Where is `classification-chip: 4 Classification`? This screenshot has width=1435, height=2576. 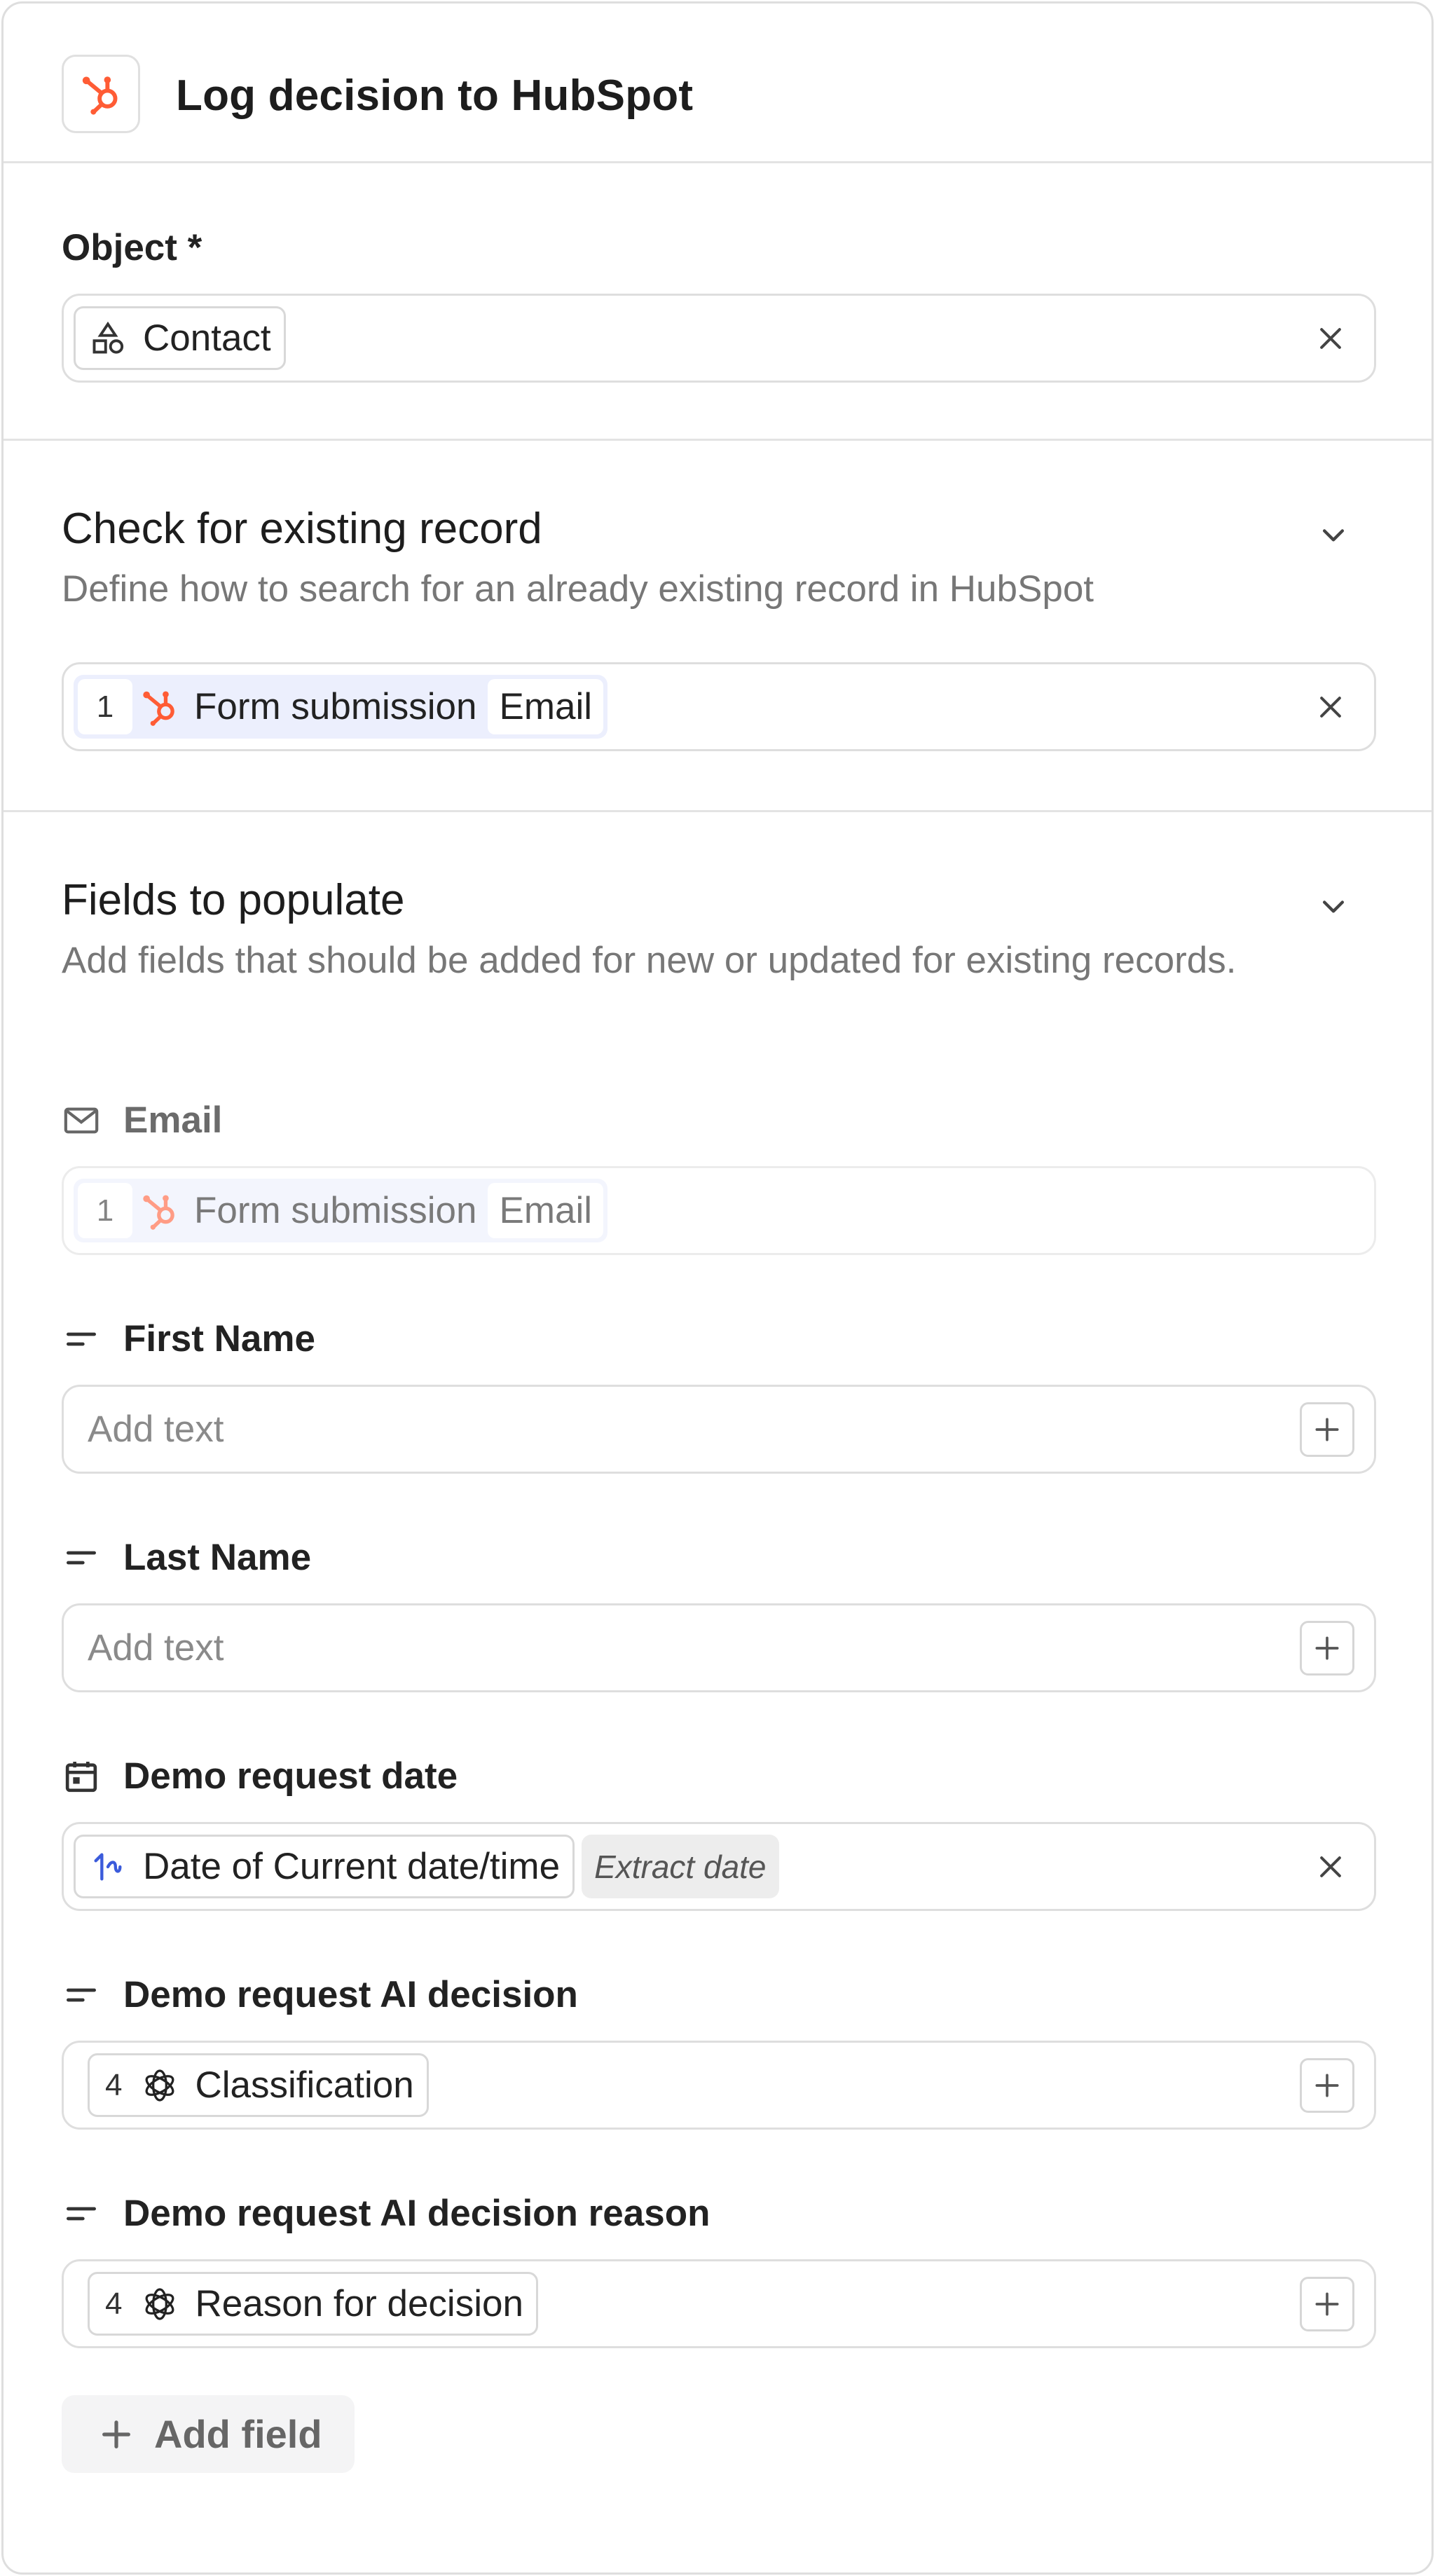 classification-chip: 4 Classification is located at coordinates (258, 2085).